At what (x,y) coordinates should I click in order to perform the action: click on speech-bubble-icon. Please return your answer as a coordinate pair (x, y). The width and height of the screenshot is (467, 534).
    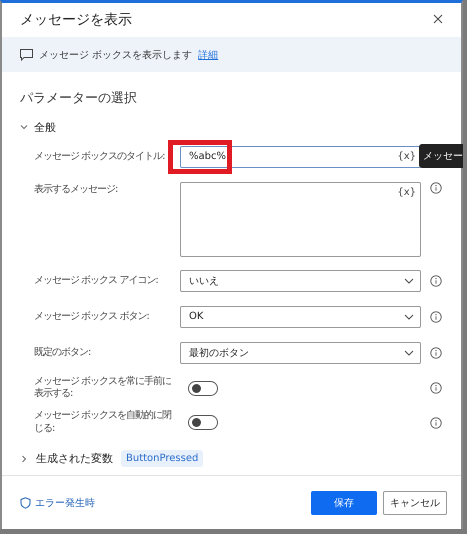
    Looking at the image, I should click on (26, 54).